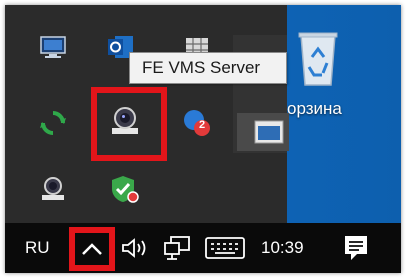 The height and width of the screenshot is (278, 406). Describe the element at coordinates (53, 123) in the screenshot. I see `sync-icon` at that location.